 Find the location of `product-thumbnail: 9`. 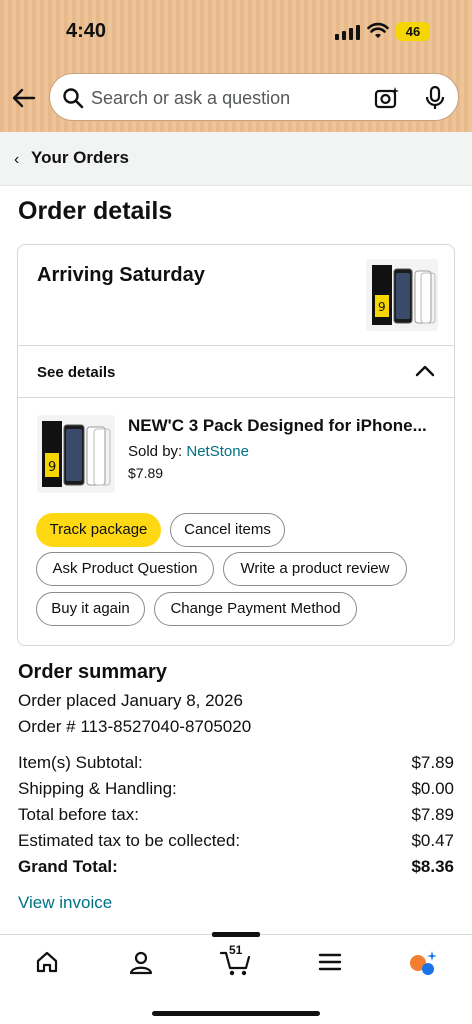

product-thumbnail: 9 is located at coordinates (76, 454).